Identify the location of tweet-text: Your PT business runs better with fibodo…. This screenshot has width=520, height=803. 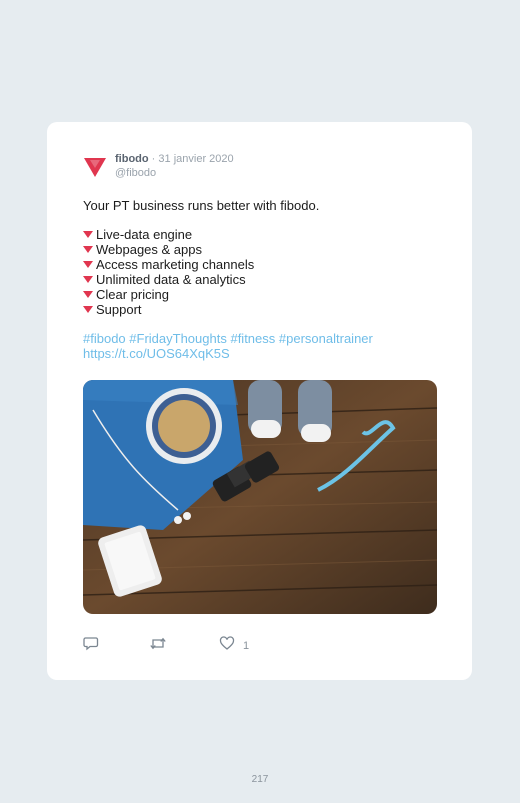
(263, 279).